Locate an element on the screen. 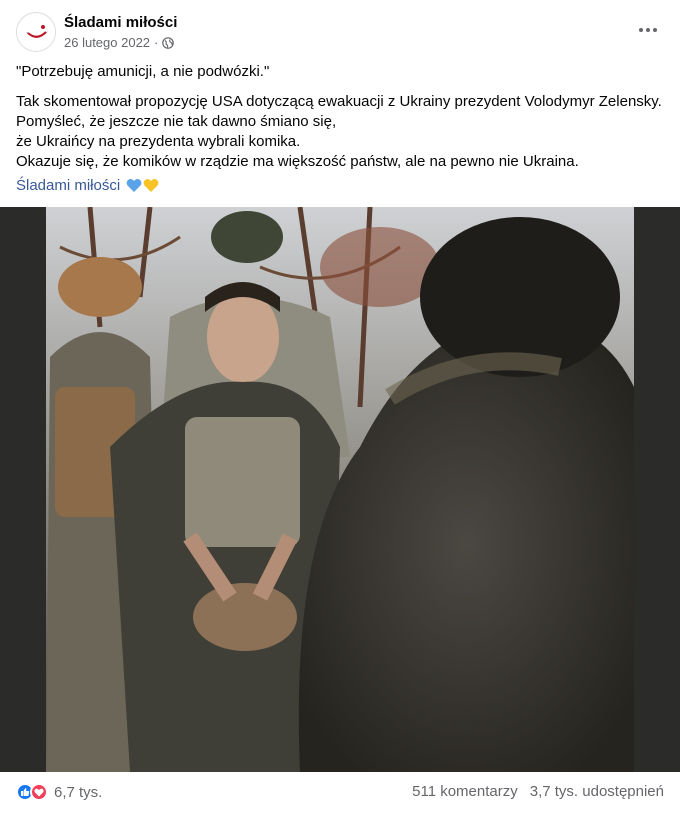 The width and height of the screenshot is (680, 813). globe-icon is located at coordinates (168, 42).